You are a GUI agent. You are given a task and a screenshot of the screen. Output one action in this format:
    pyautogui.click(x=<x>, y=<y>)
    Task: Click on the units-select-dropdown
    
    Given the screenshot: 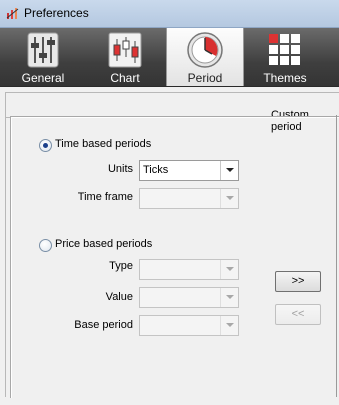 What is the action you would take?
    pyautogui.click(x=229, y=170)
    